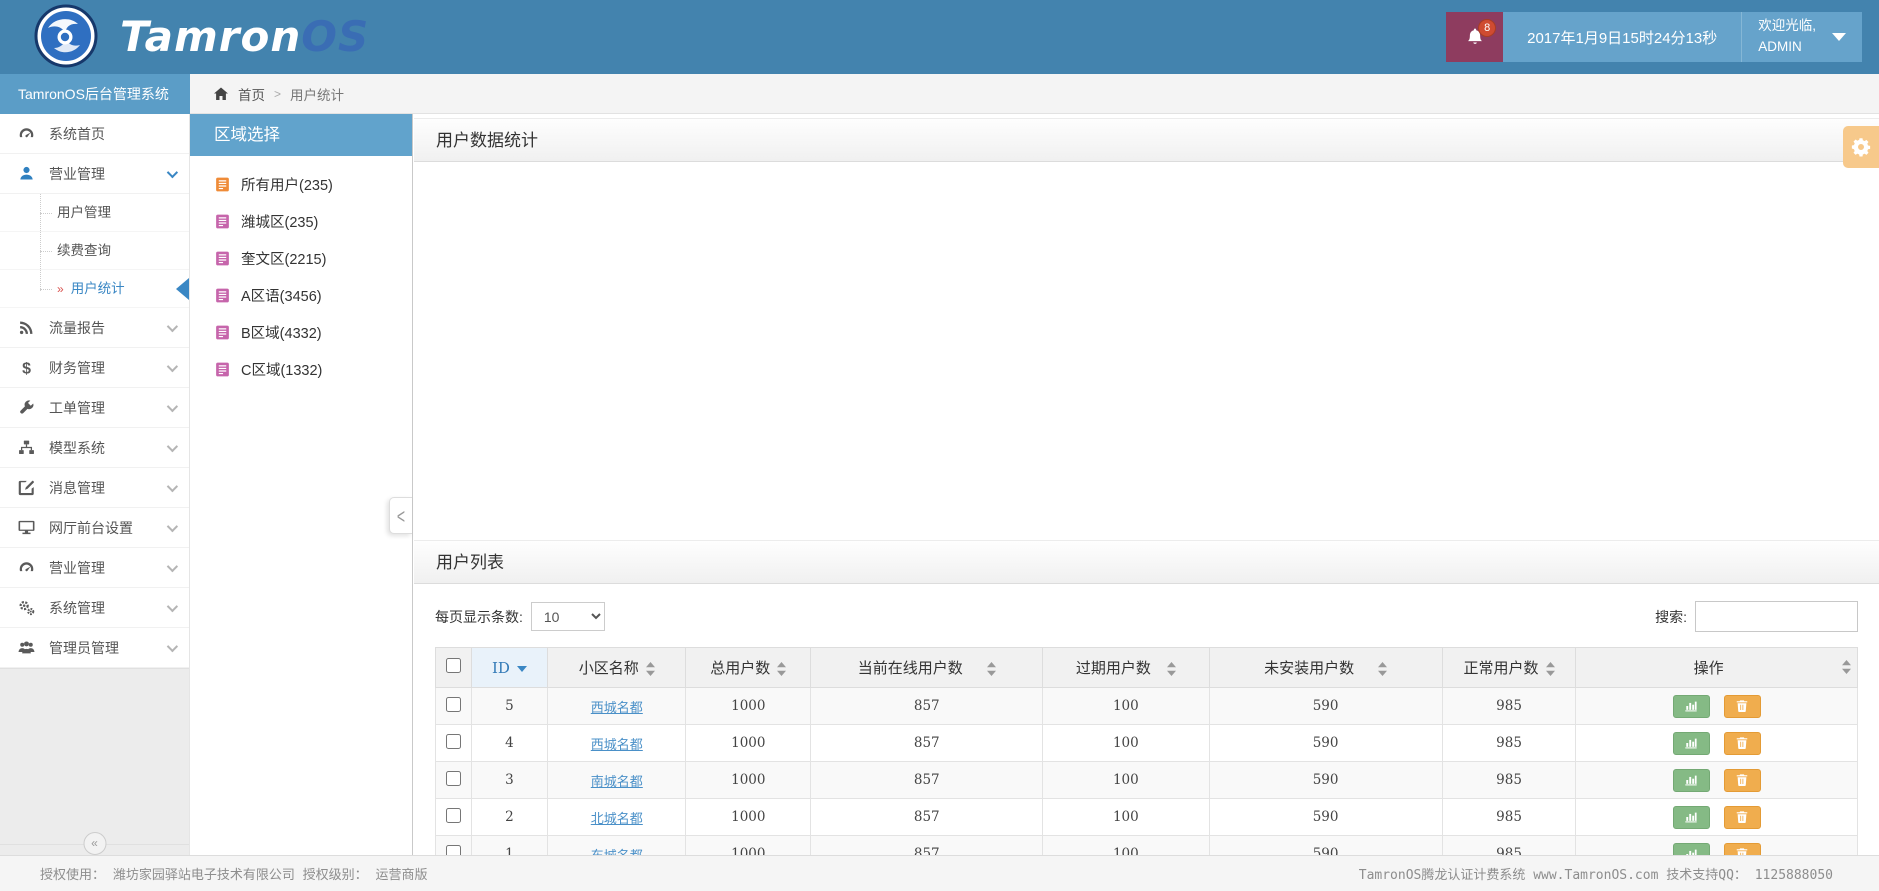 The height and width of the screenshot is (891, 1879). I want to click on per-page-select: 10, so click(567, 616).